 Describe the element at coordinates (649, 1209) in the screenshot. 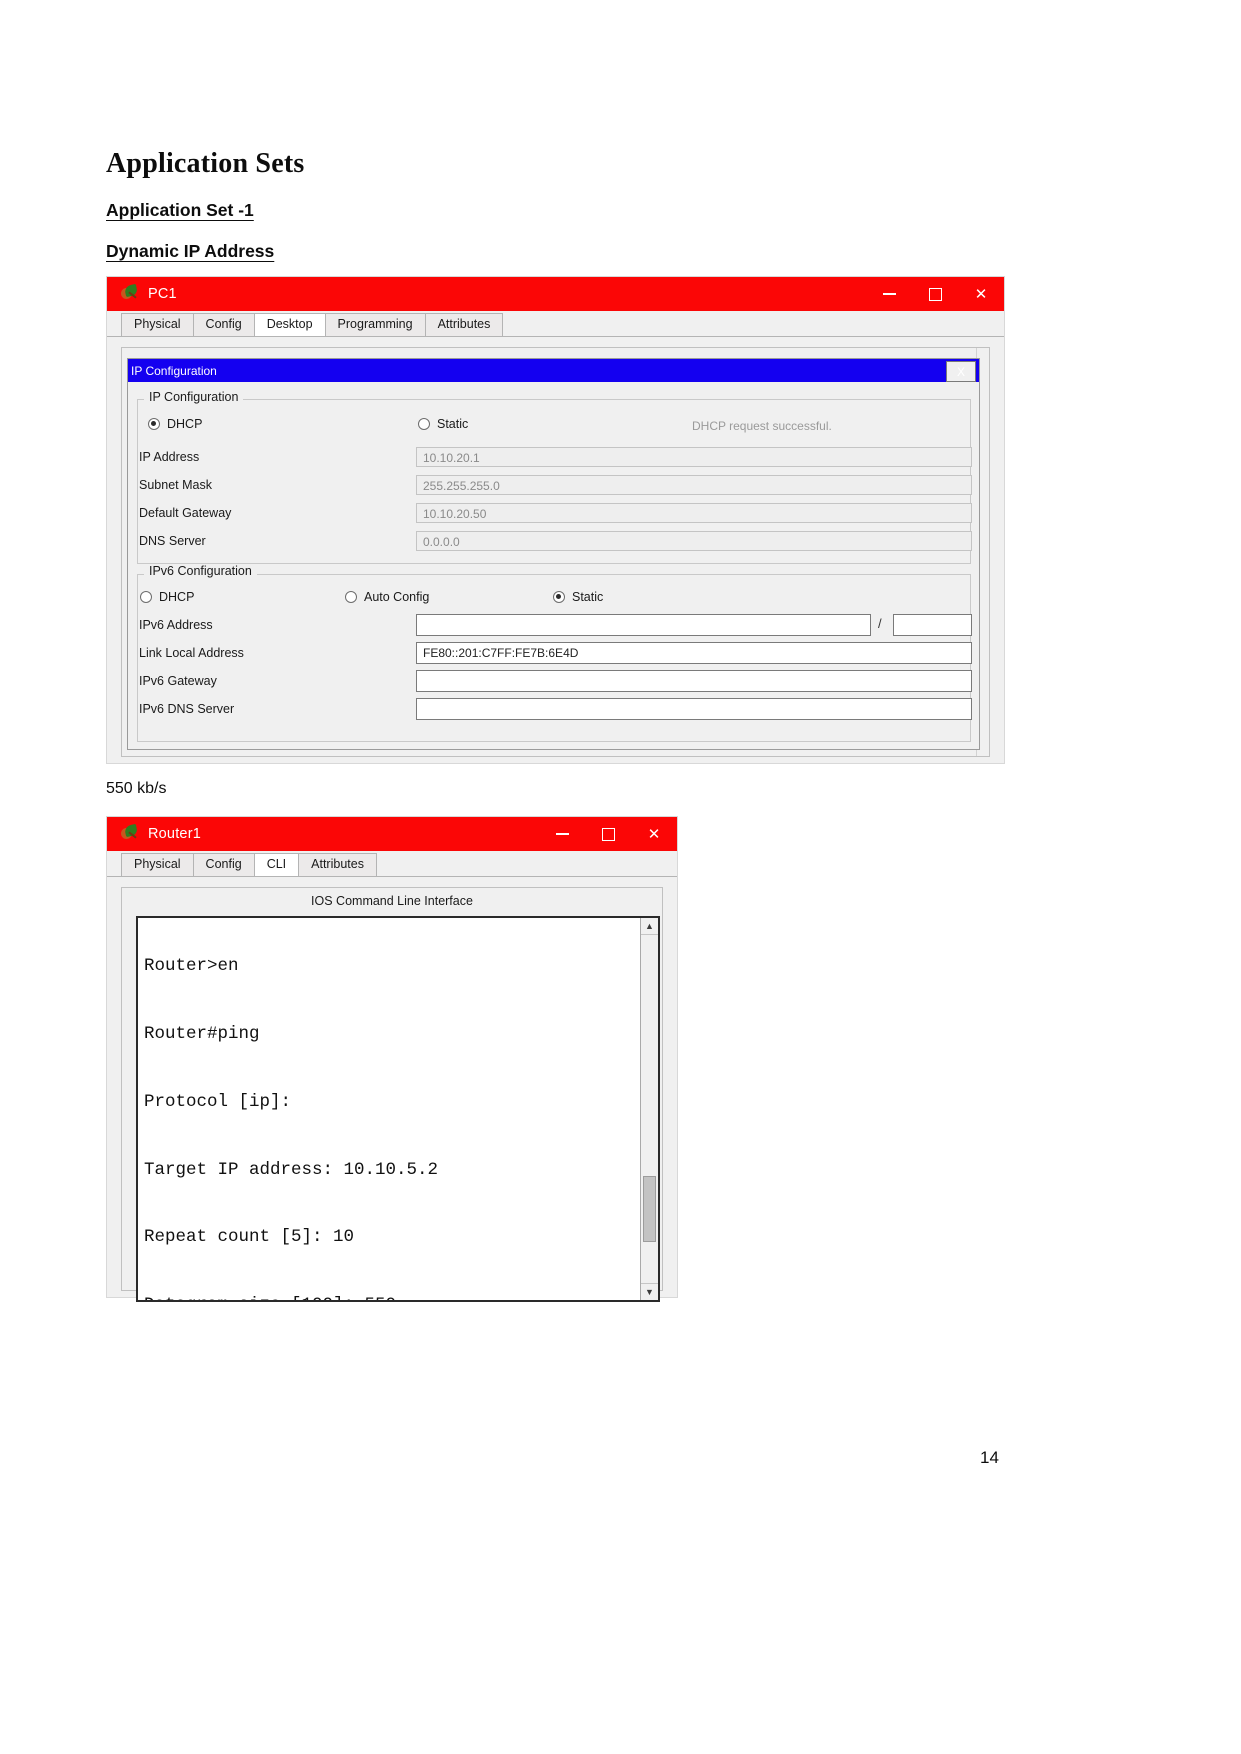

I see `cli-scrollbar-thumb` at that location.